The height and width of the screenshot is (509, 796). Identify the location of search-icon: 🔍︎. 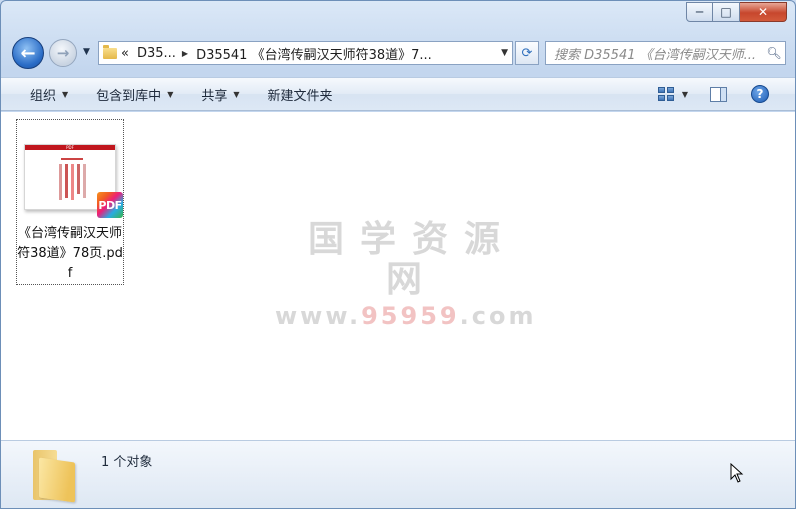
(774, 53).